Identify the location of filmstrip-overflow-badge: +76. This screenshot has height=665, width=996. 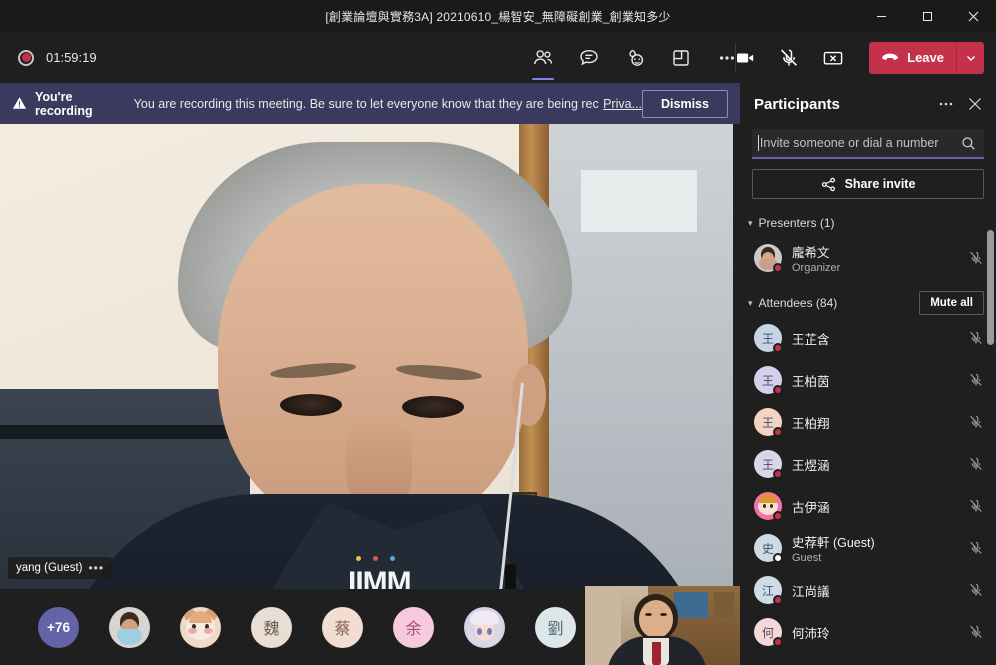
(58, 627).